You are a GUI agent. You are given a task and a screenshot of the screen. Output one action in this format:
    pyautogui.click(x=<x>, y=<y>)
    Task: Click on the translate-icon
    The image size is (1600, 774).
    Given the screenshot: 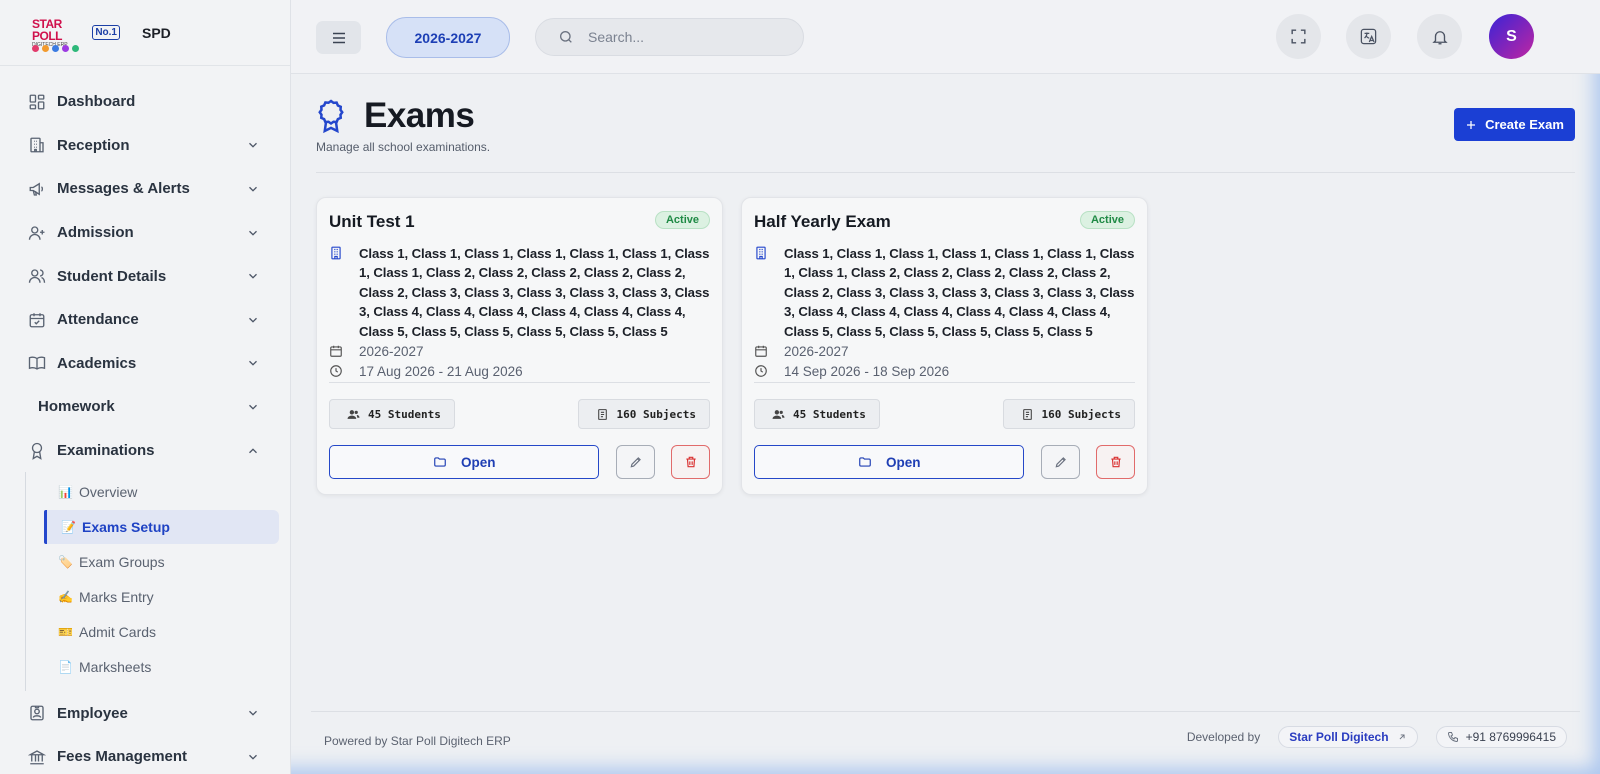 What is the action you would take?
    pyautogui.click(x=1368, y=36)
    